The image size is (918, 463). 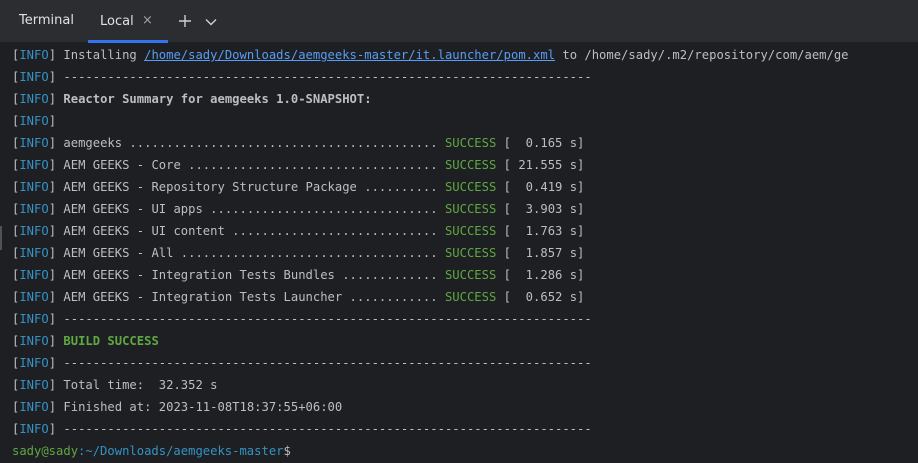 I want to click on total-time: Total time: 32.352 s, so click(x=140, y=385).